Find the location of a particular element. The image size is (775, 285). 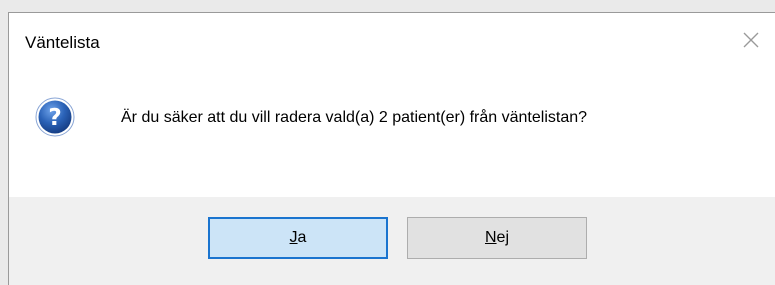

close-button is located at coordinates (751, 40).